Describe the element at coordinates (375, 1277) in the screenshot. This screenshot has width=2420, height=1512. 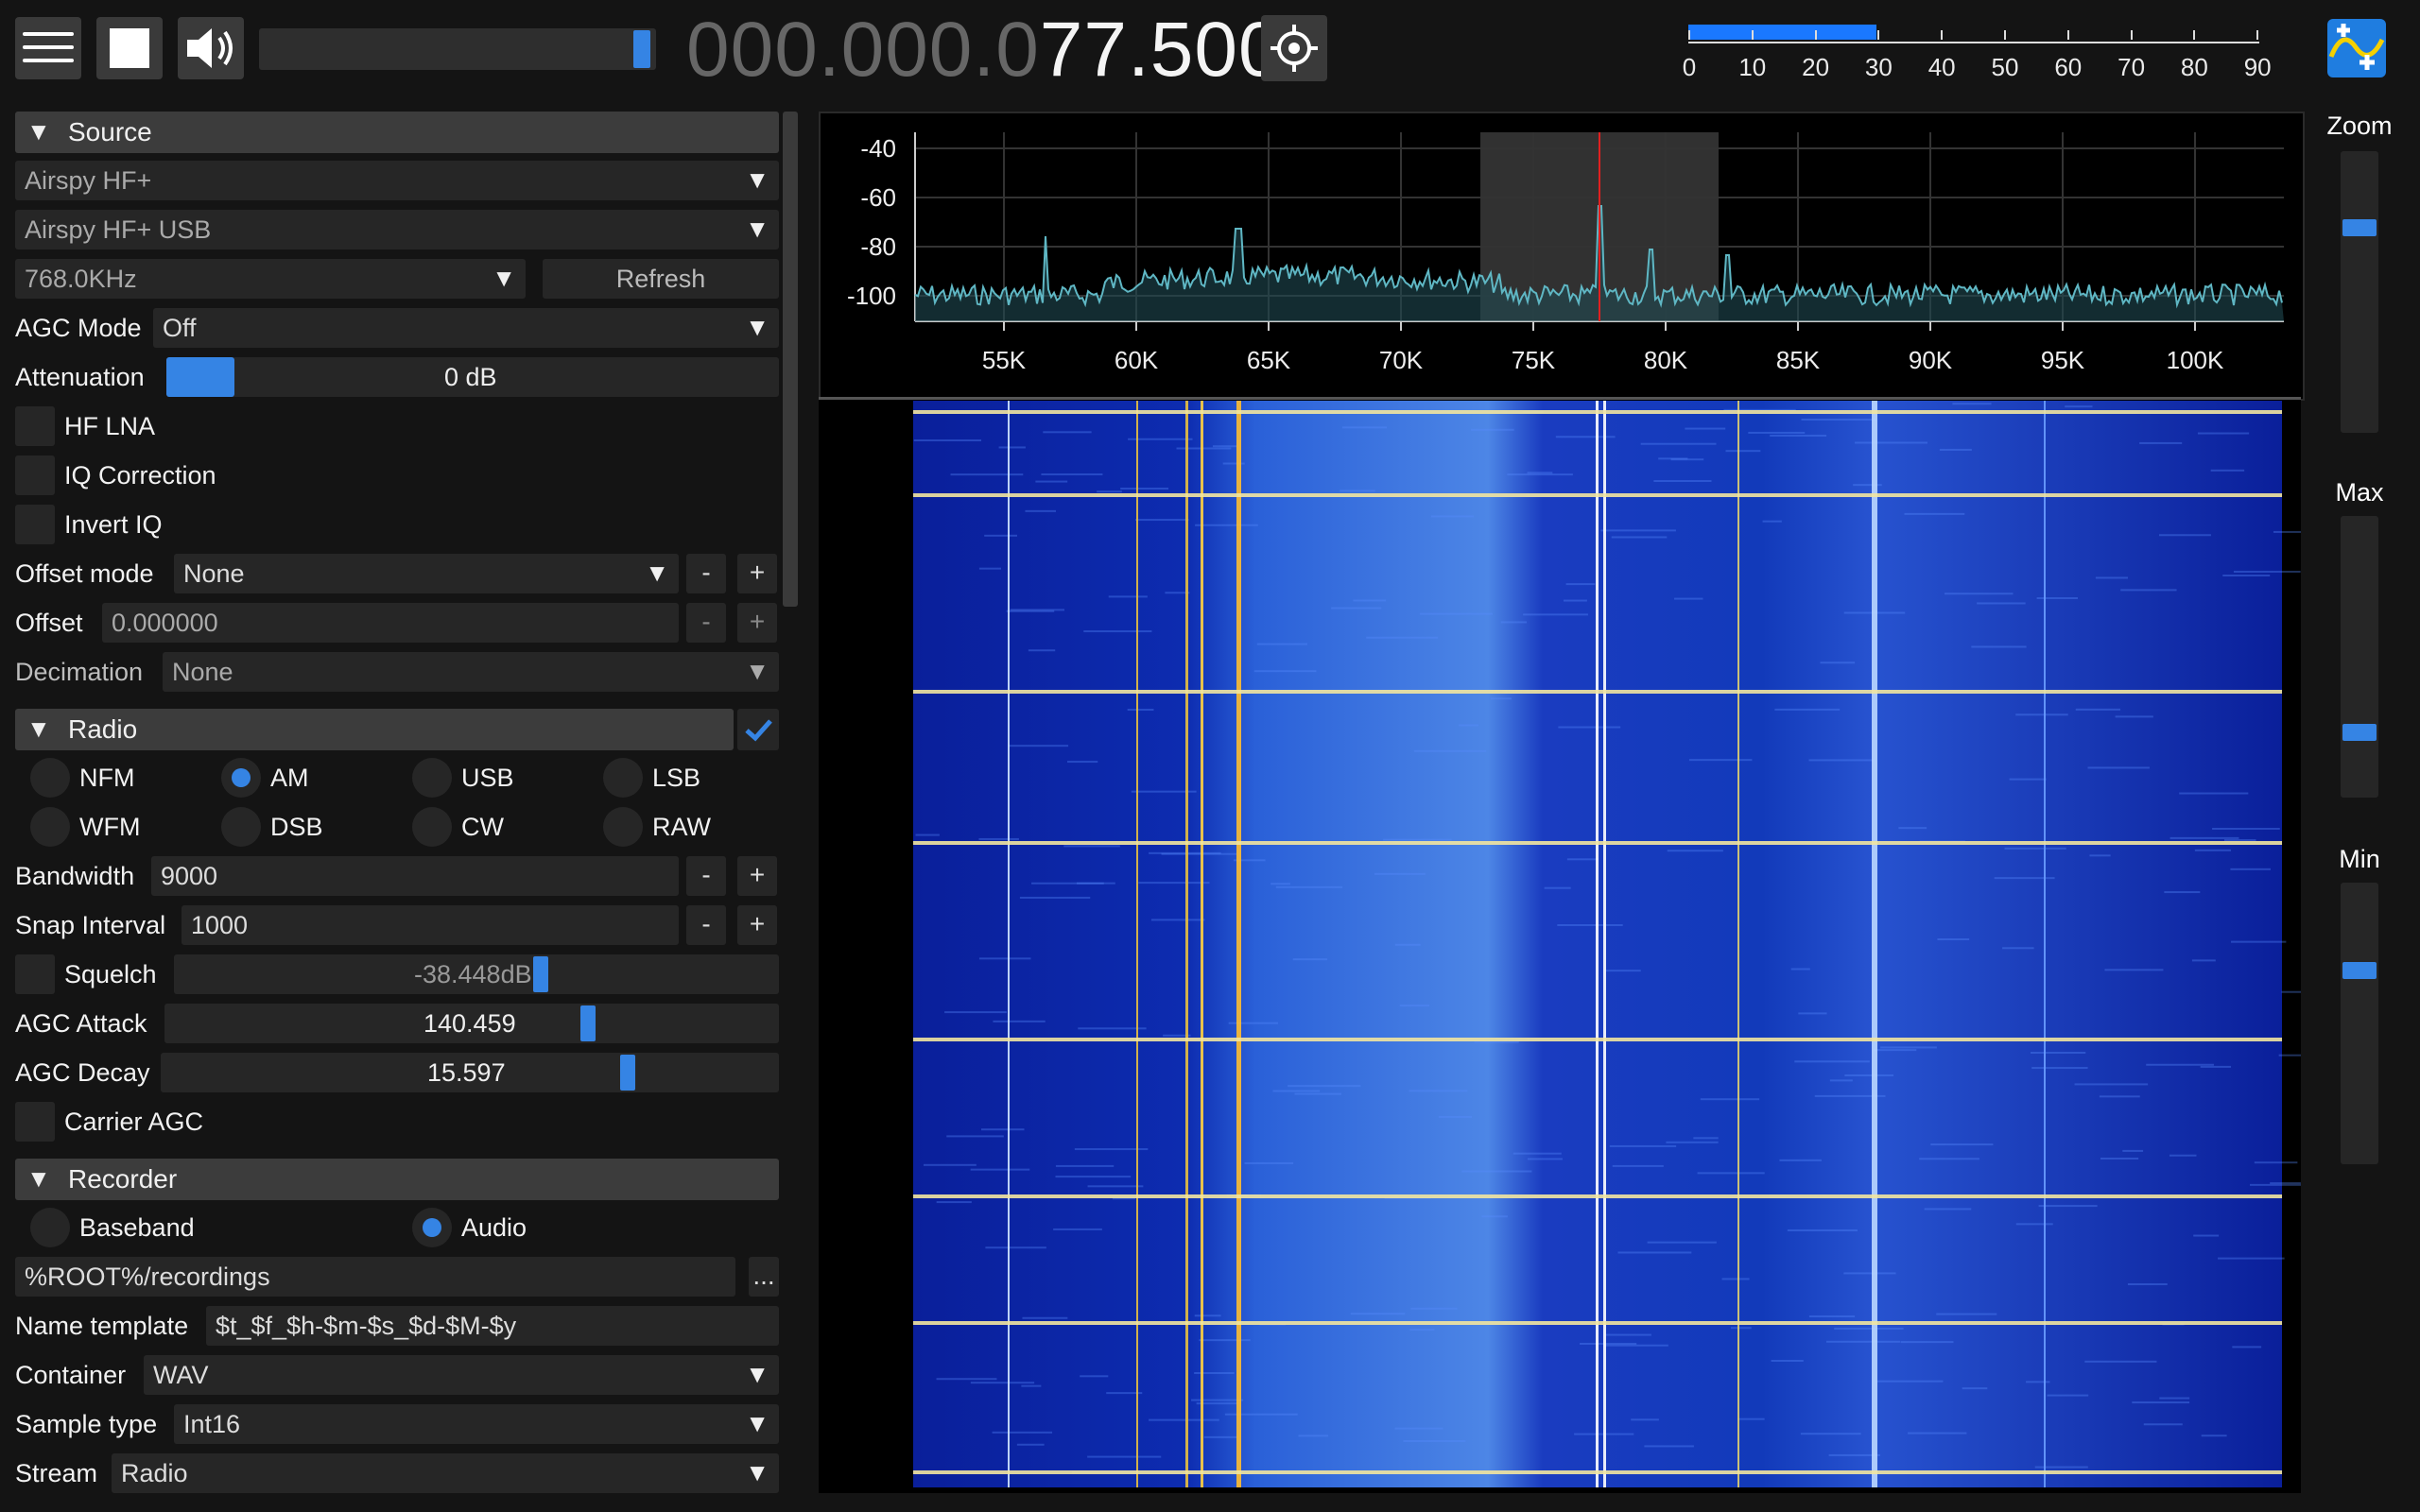
I see `recording-path-input: %ROOT%/recordings` at that location.